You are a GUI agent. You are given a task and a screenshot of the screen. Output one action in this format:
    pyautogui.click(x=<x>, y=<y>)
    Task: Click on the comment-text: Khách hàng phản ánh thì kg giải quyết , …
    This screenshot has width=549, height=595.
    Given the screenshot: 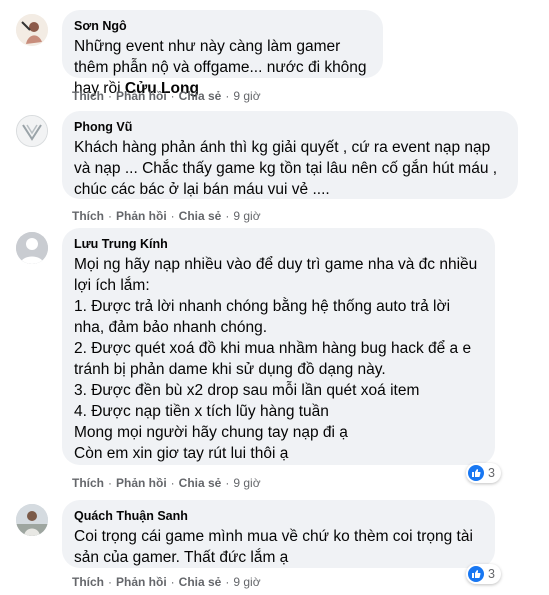 What is the action you would take?
    pyautogui.click(x=286, y=168)
    